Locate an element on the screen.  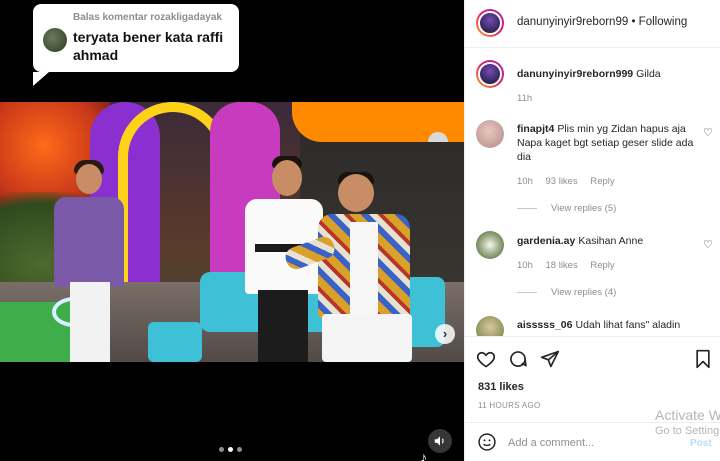
caption-text: danunyinyir9reborn999 Gilda is located at coordinates (607, 74).